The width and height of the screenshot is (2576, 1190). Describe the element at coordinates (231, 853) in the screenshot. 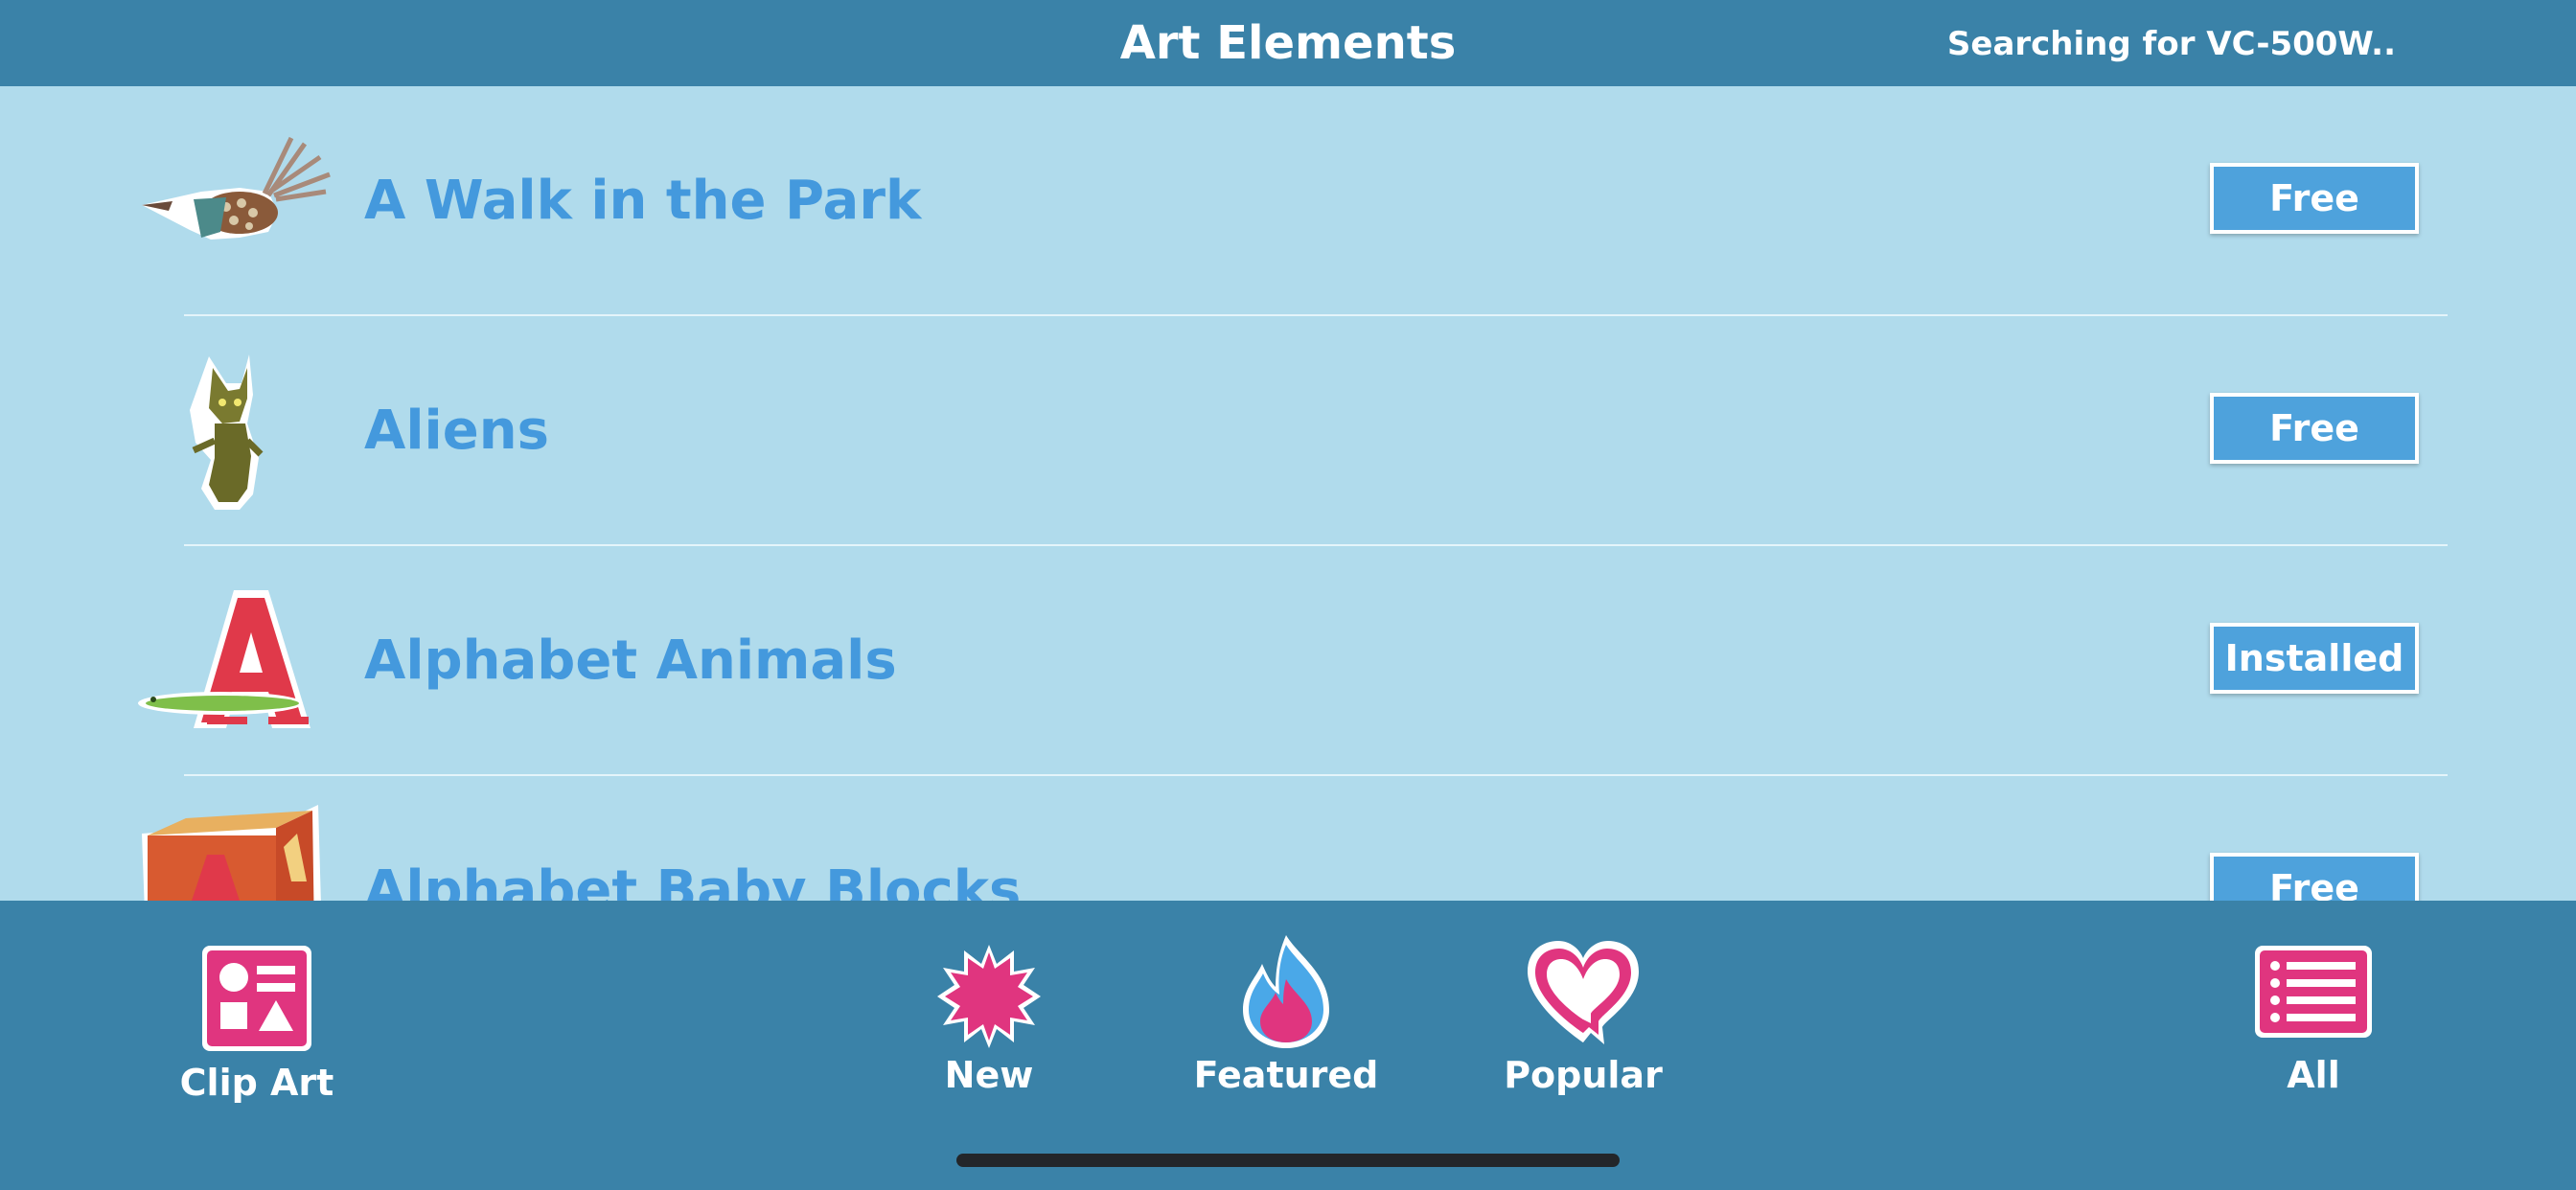

I see `baby-block-thumbnail` at that location.